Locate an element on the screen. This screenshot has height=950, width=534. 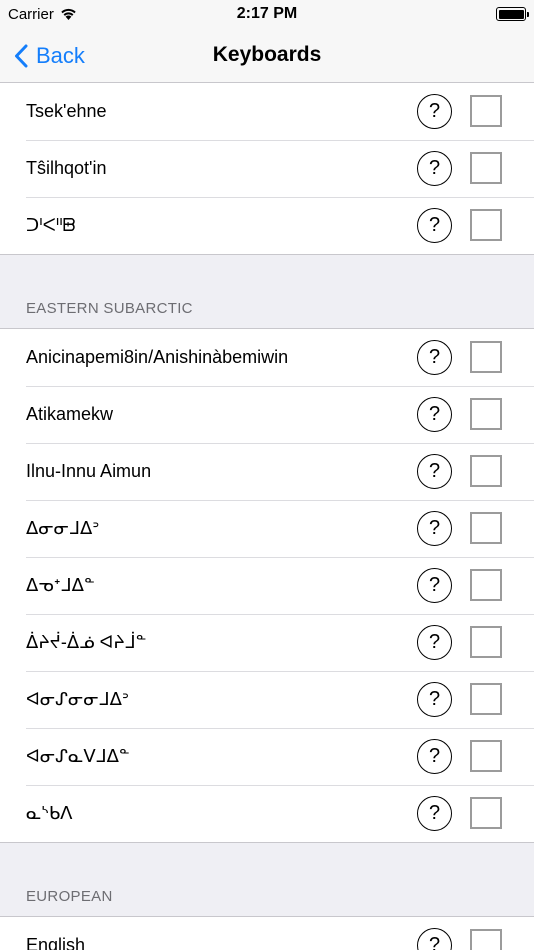
keyboard-name: Atikamekw is located at coordinates (70, 414).